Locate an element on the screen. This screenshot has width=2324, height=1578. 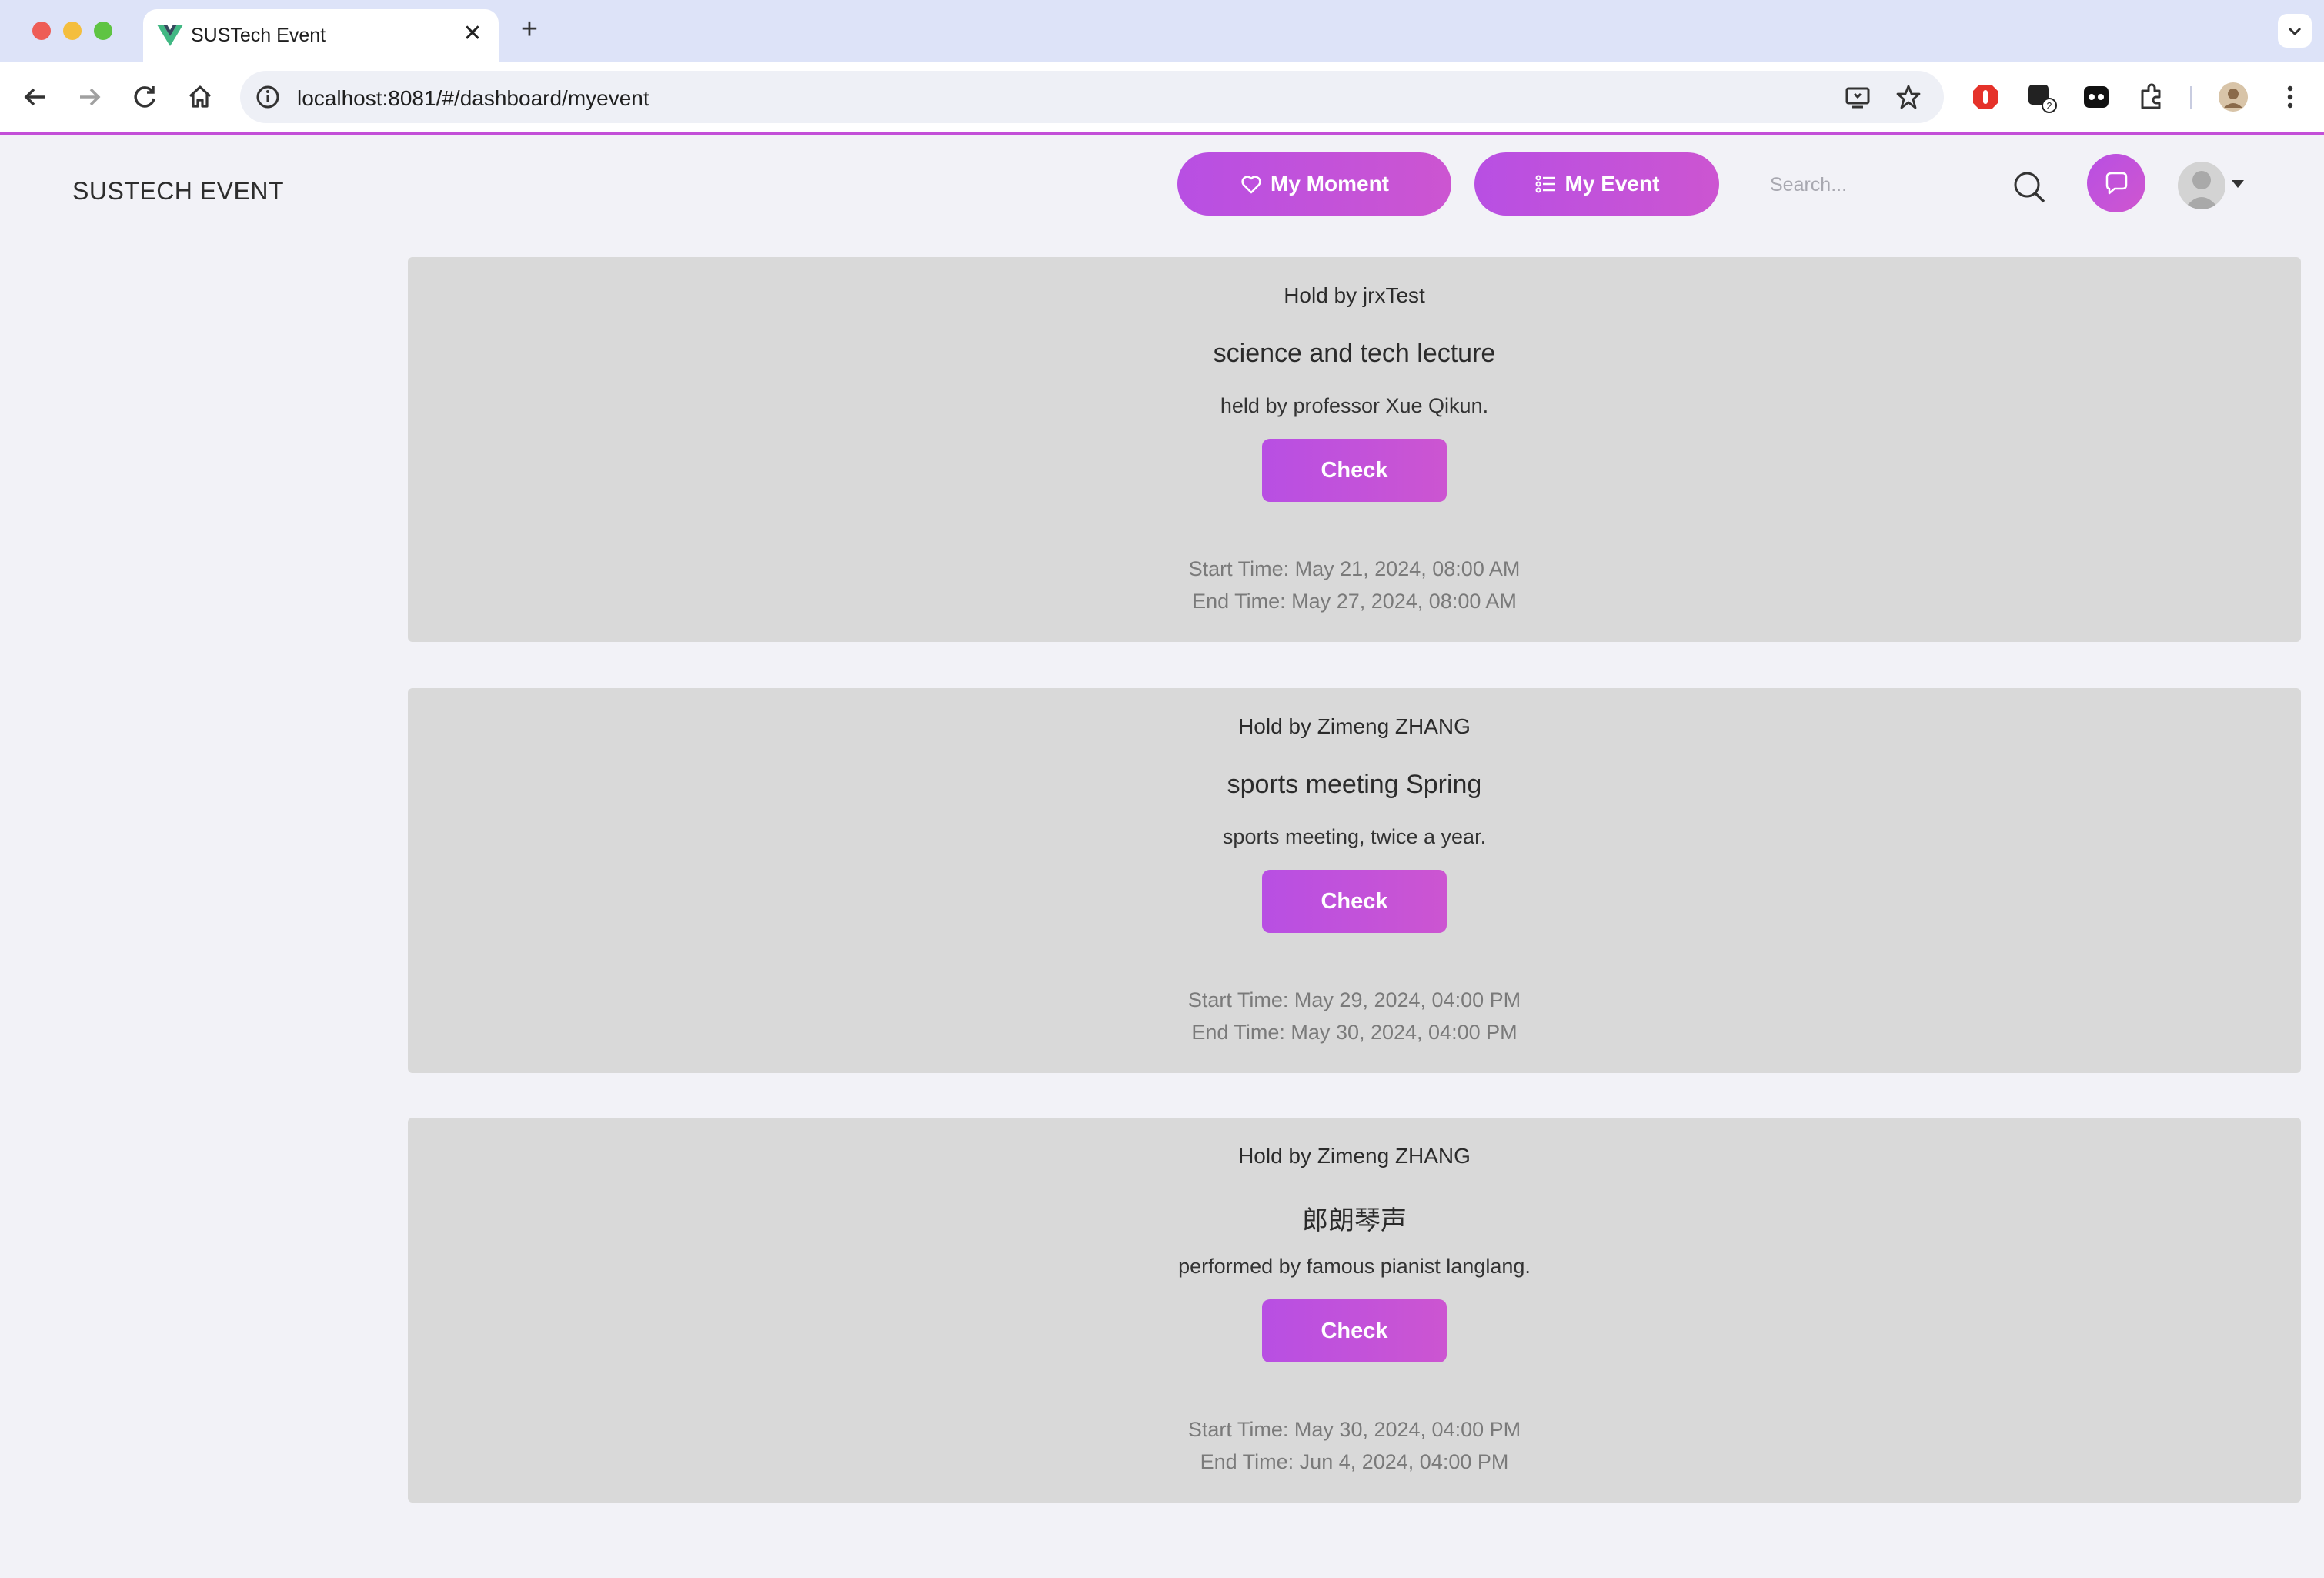
browser-toolbar: localhost:8081/#/dashboard/myevent 2 is located at coordinates (1162, 97).